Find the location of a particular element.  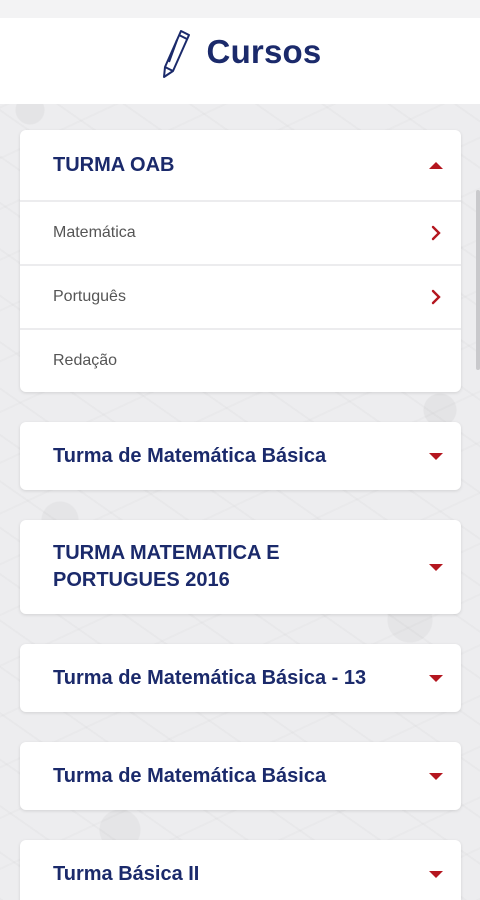

subject-item-matematica: Matemática is located at coordinates (240, 232).